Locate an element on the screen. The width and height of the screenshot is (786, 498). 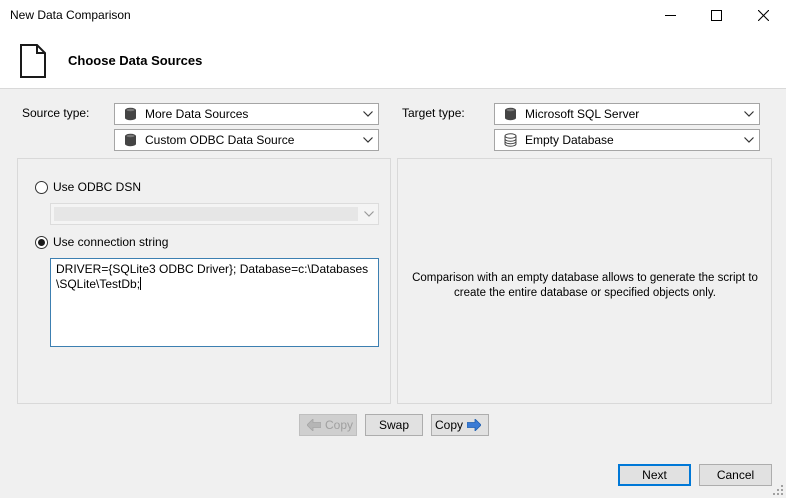
window-title: New Data Comparison is located at coordinates (70, 15).